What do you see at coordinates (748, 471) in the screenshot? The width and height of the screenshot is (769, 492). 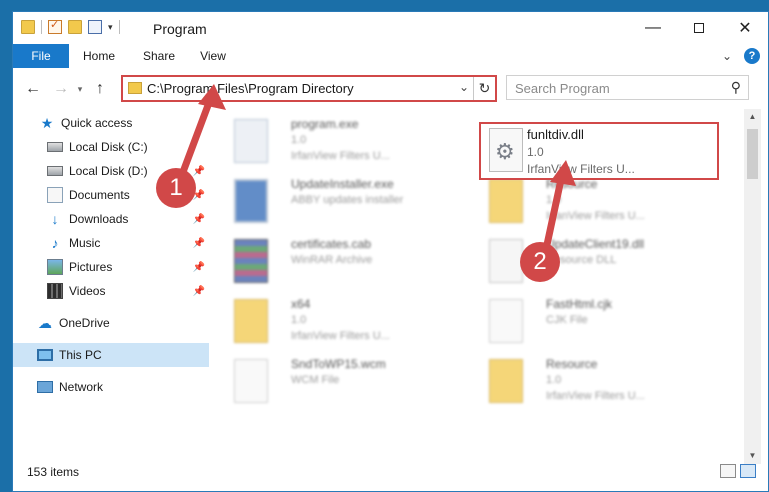 I see `large-icons-view-icon` at bounding box center [748, 471].